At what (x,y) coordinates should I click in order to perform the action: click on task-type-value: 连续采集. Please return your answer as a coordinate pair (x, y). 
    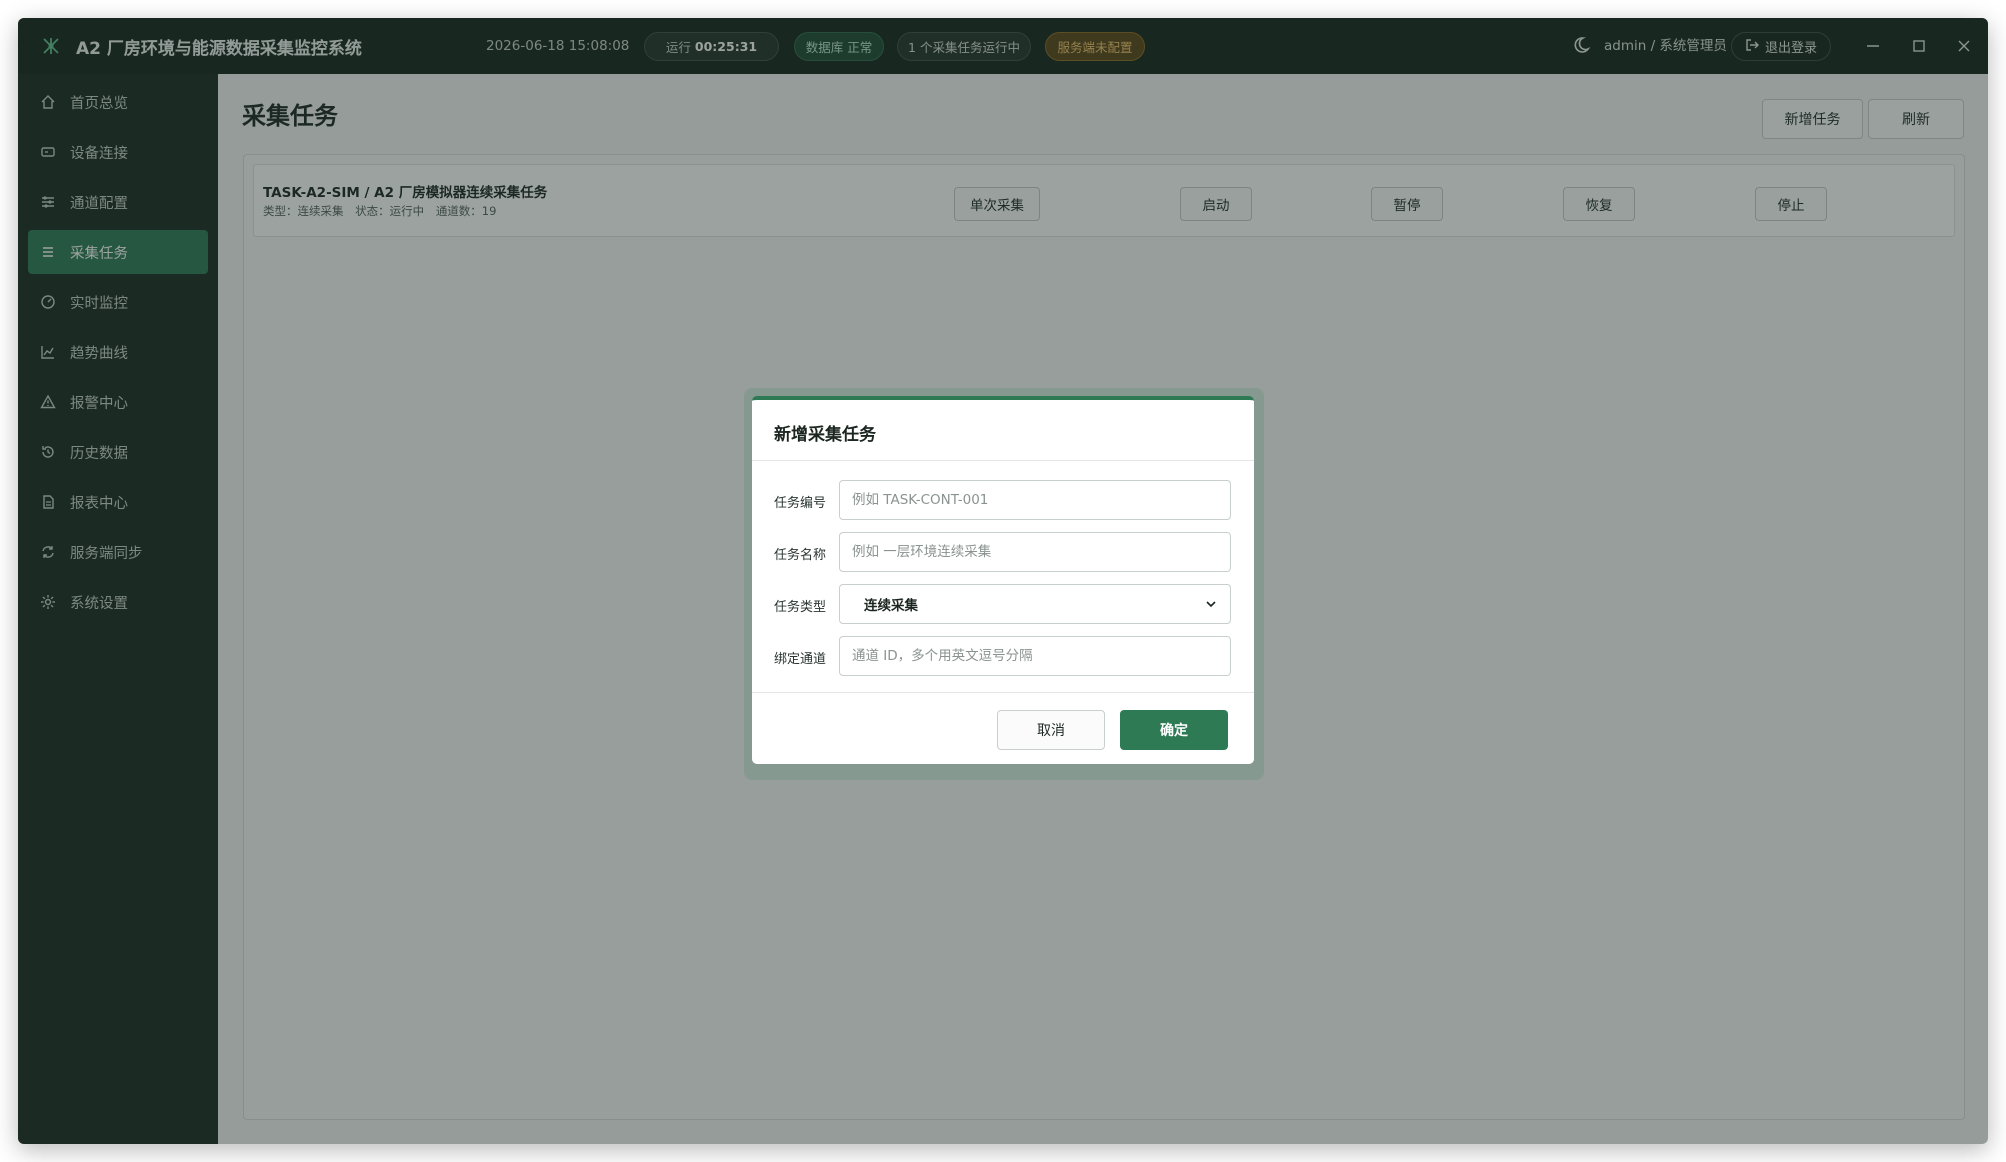
    Looking at the image, I should click on (891, 606).